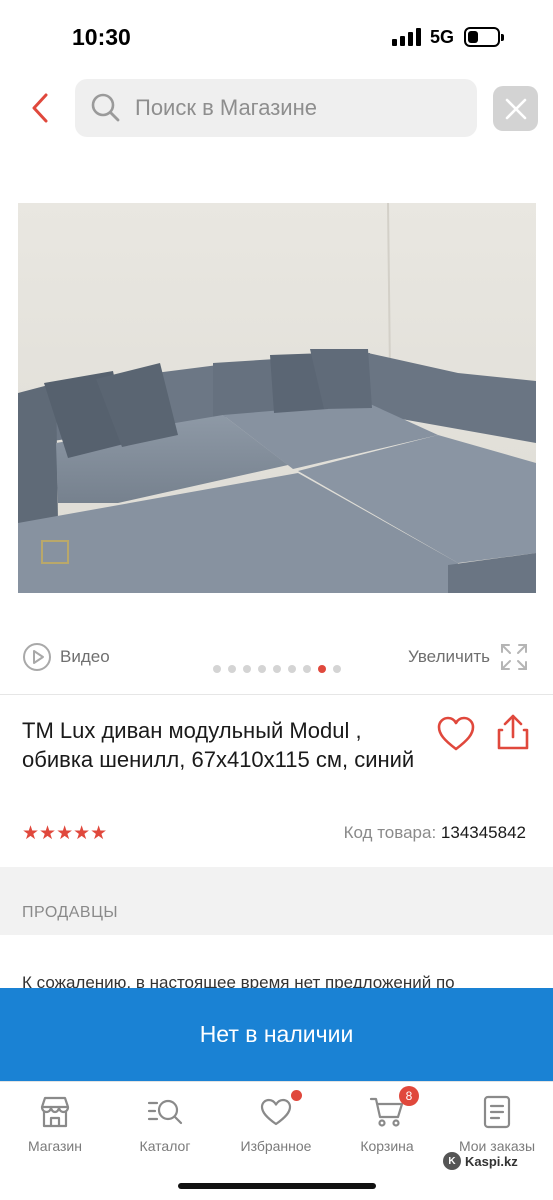  I want to click on sku-value: 134345842, so click(483, 832).